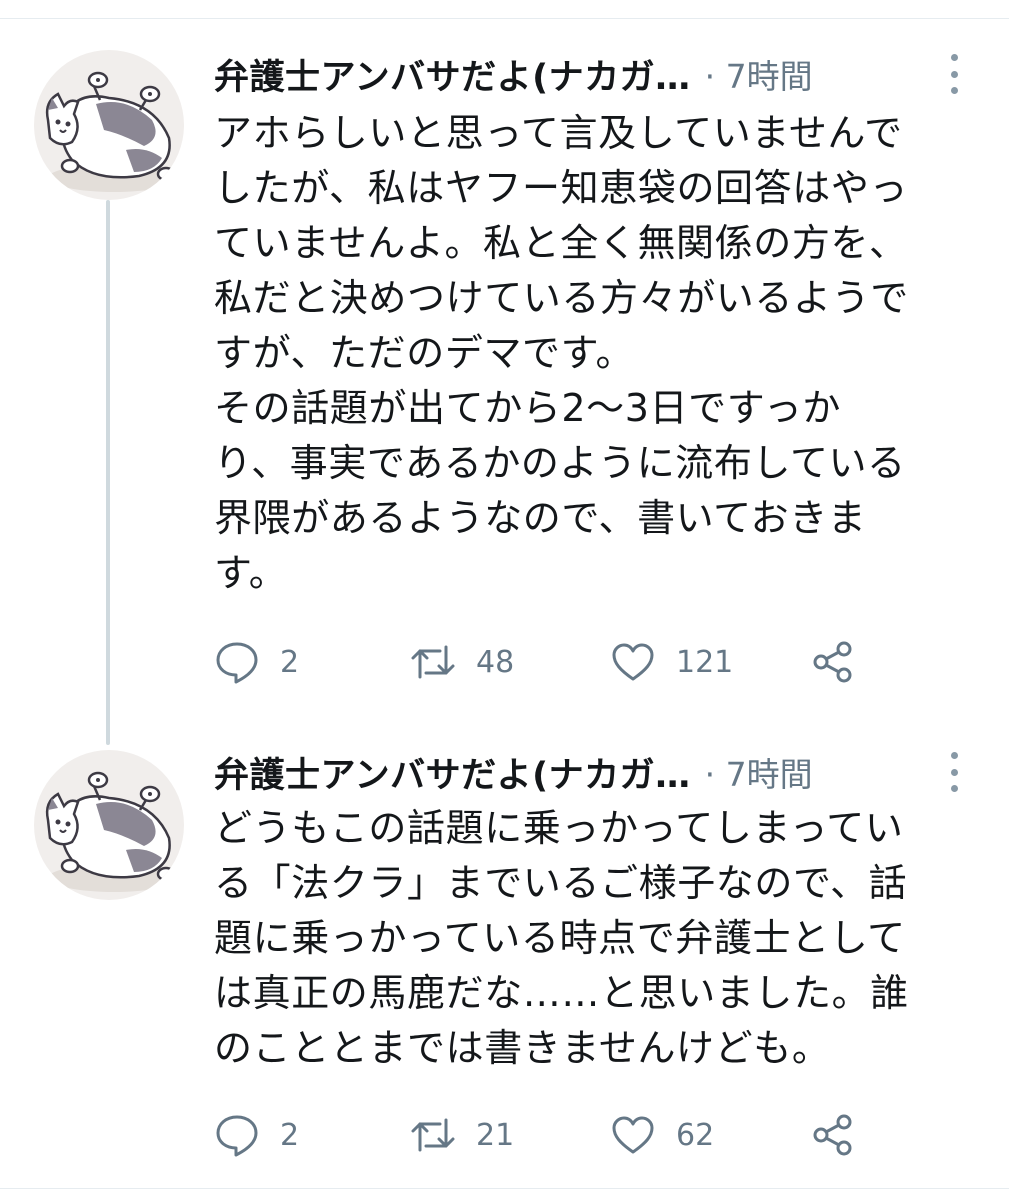 Image resolution: width=1009 pixels, height=1200 pixels. What do you see at coordinates (495, 1135) in the screenshot?
I see `retweet-count: 21` at bounding box center [495, 1135].